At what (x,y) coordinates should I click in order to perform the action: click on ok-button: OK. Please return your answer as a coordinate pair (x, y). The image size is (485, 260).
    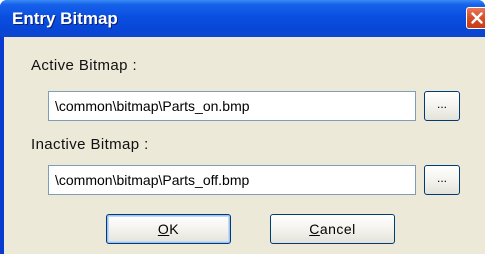
    Looking at the image, I should click on (168, 229).